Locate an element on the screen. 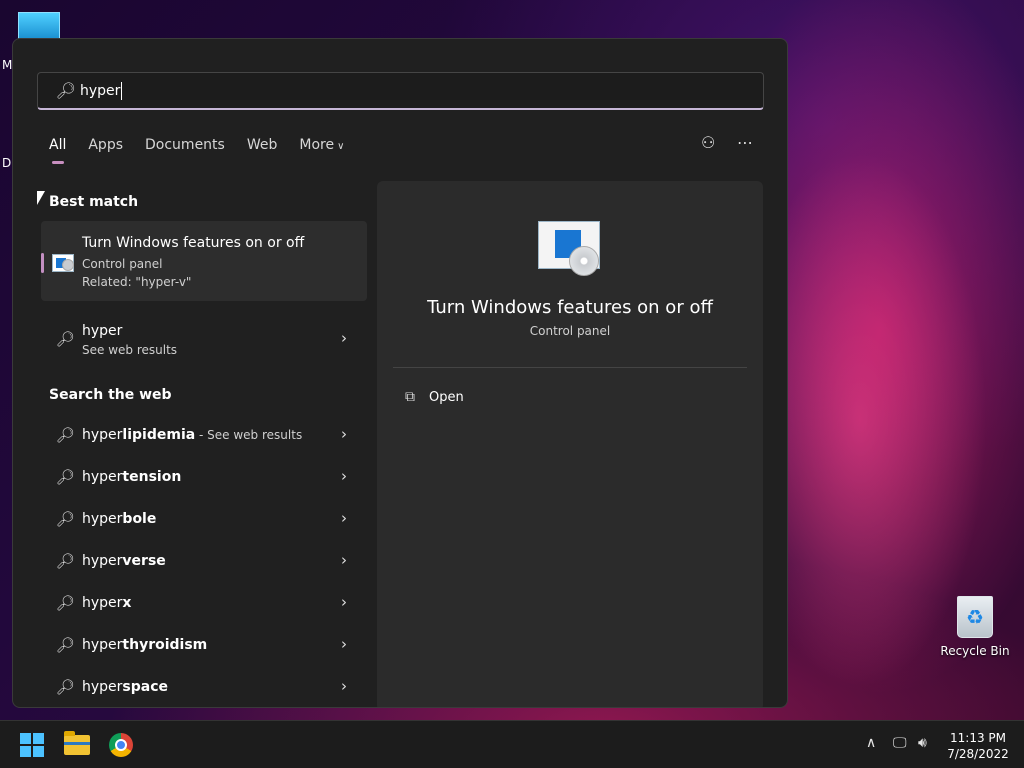 The width and height of the screenshot is (1024, 768). best-match-related: Related: "hyper-v" is located at coordinates (137, 282).